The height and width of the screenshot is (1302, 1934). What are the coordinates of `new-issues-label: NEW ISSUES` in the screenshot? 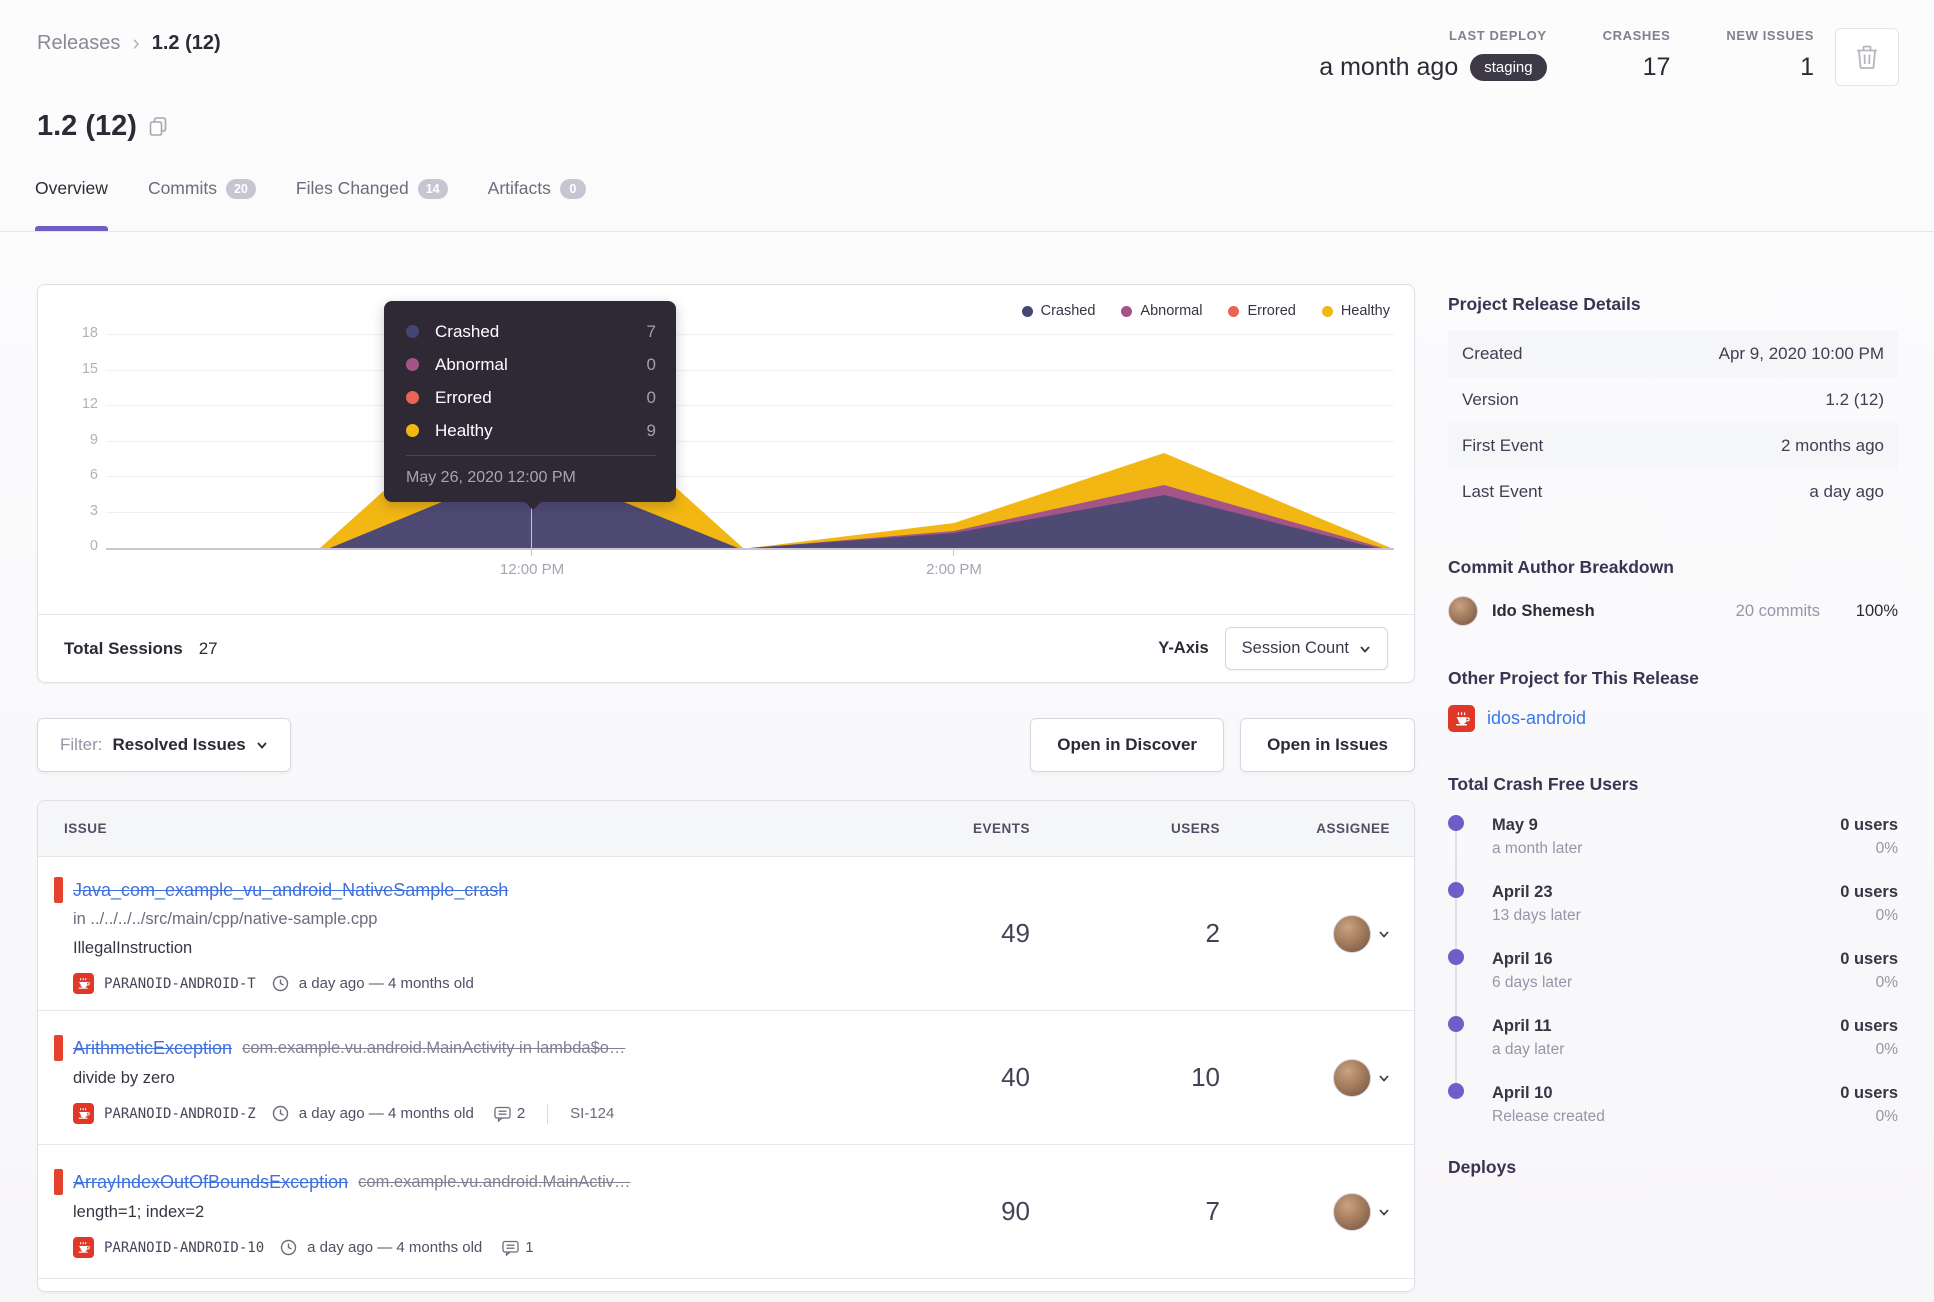 It's located at (1770, 35).